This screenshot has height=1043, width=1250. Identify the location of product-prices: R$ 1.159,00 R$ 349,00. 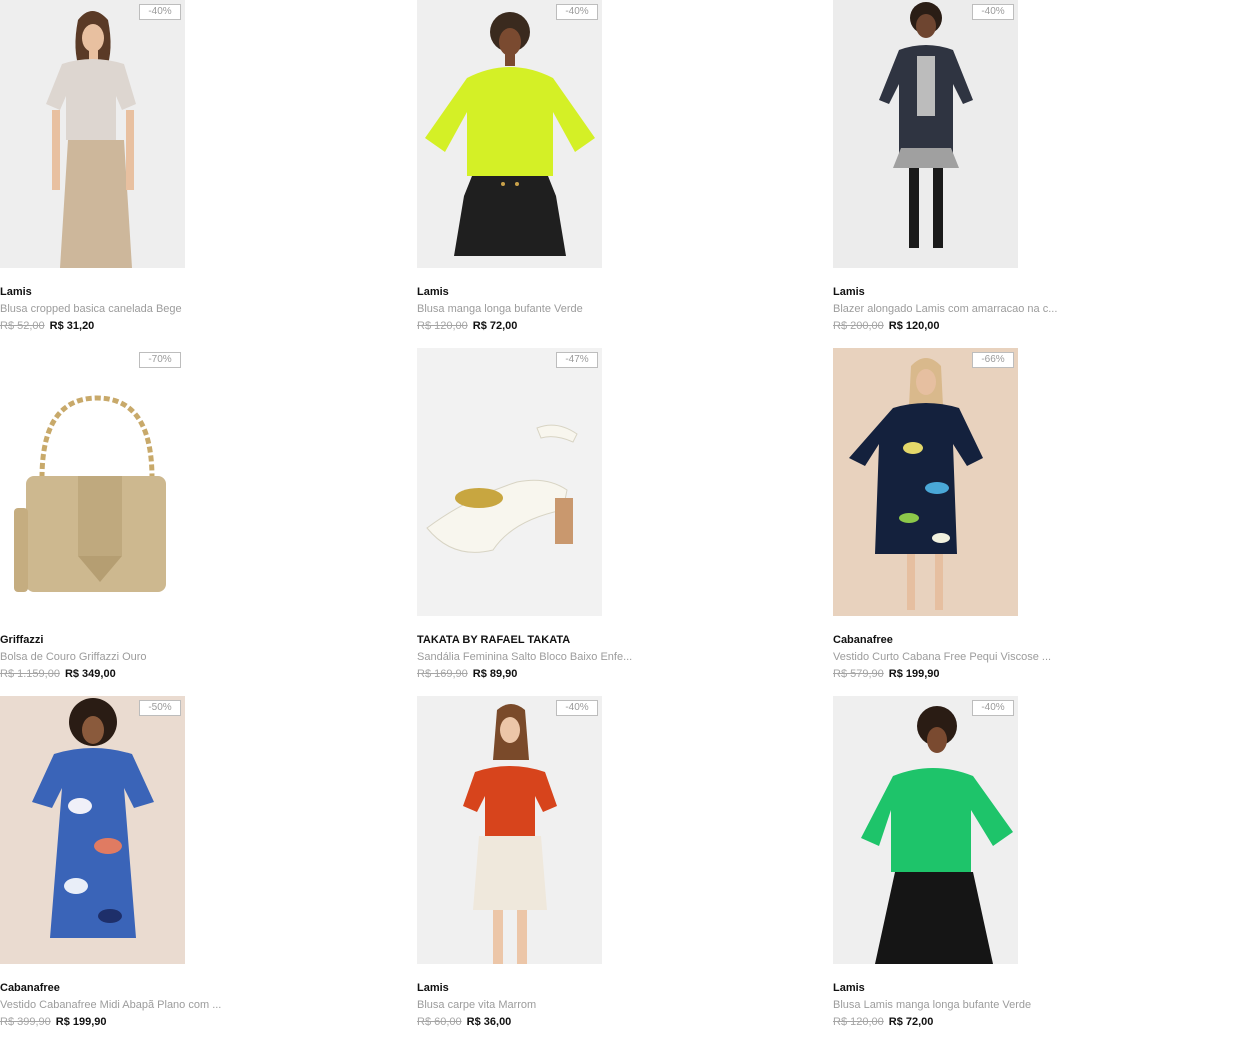
(58, 674).